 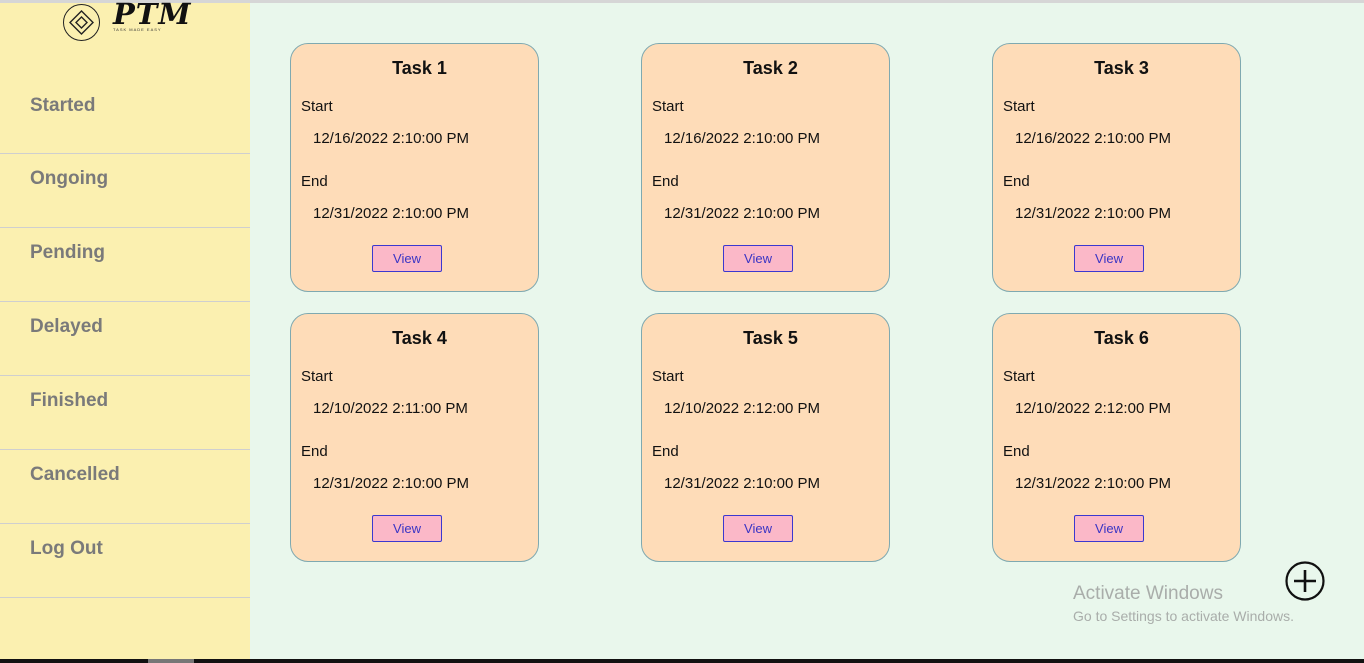 I want to click on sidebar-item-started: Started, so click(x=125, y=117).